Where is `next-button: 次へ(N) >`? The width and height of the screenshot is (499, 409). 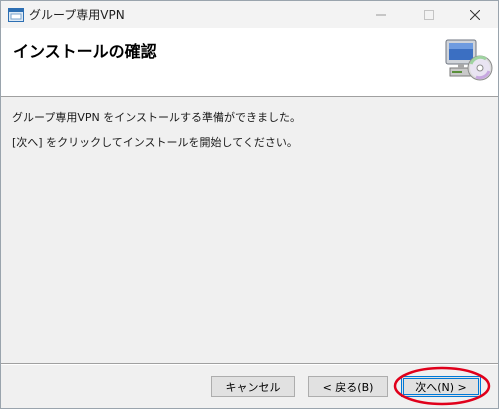
next-button: 次へ(N) > is located at coordinates (441, 386).